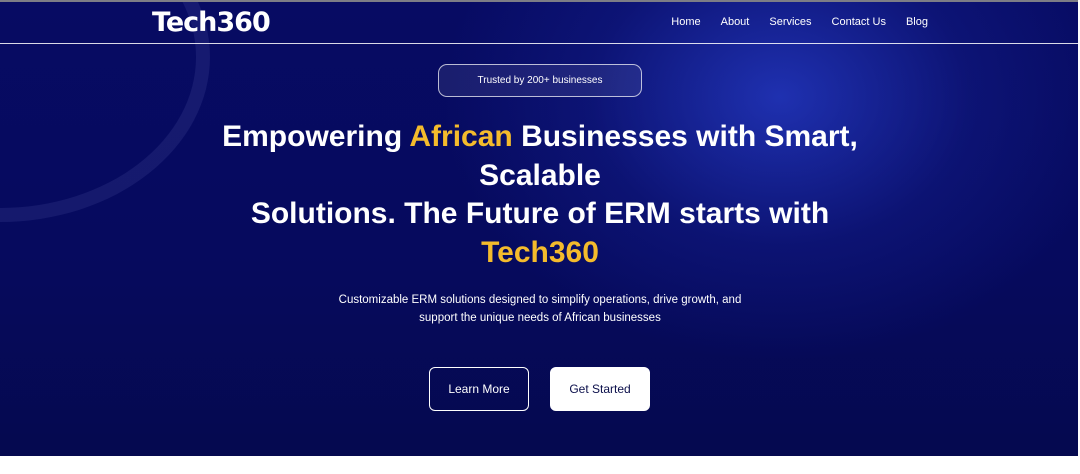 The height and width of the screenshot is (474, 1080). I want to click on headline-accent-african: African, so click(461, 136).